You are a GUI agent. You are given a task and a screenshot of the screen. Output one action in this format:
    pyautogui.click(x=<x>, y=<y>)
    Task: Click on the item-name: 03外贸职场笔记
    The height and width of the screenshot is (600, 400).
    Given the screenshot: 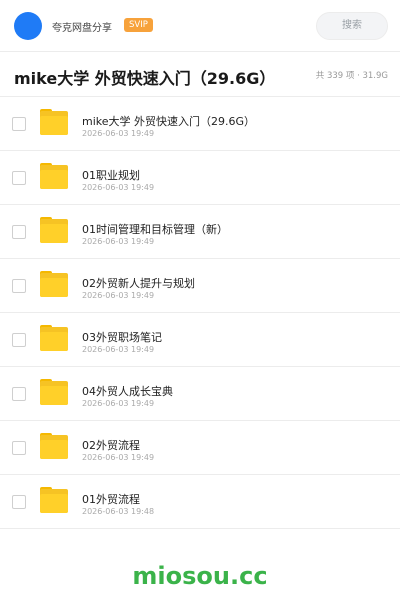 What is the action you would take?
    pyautogui.click(x=122, y=337)
    